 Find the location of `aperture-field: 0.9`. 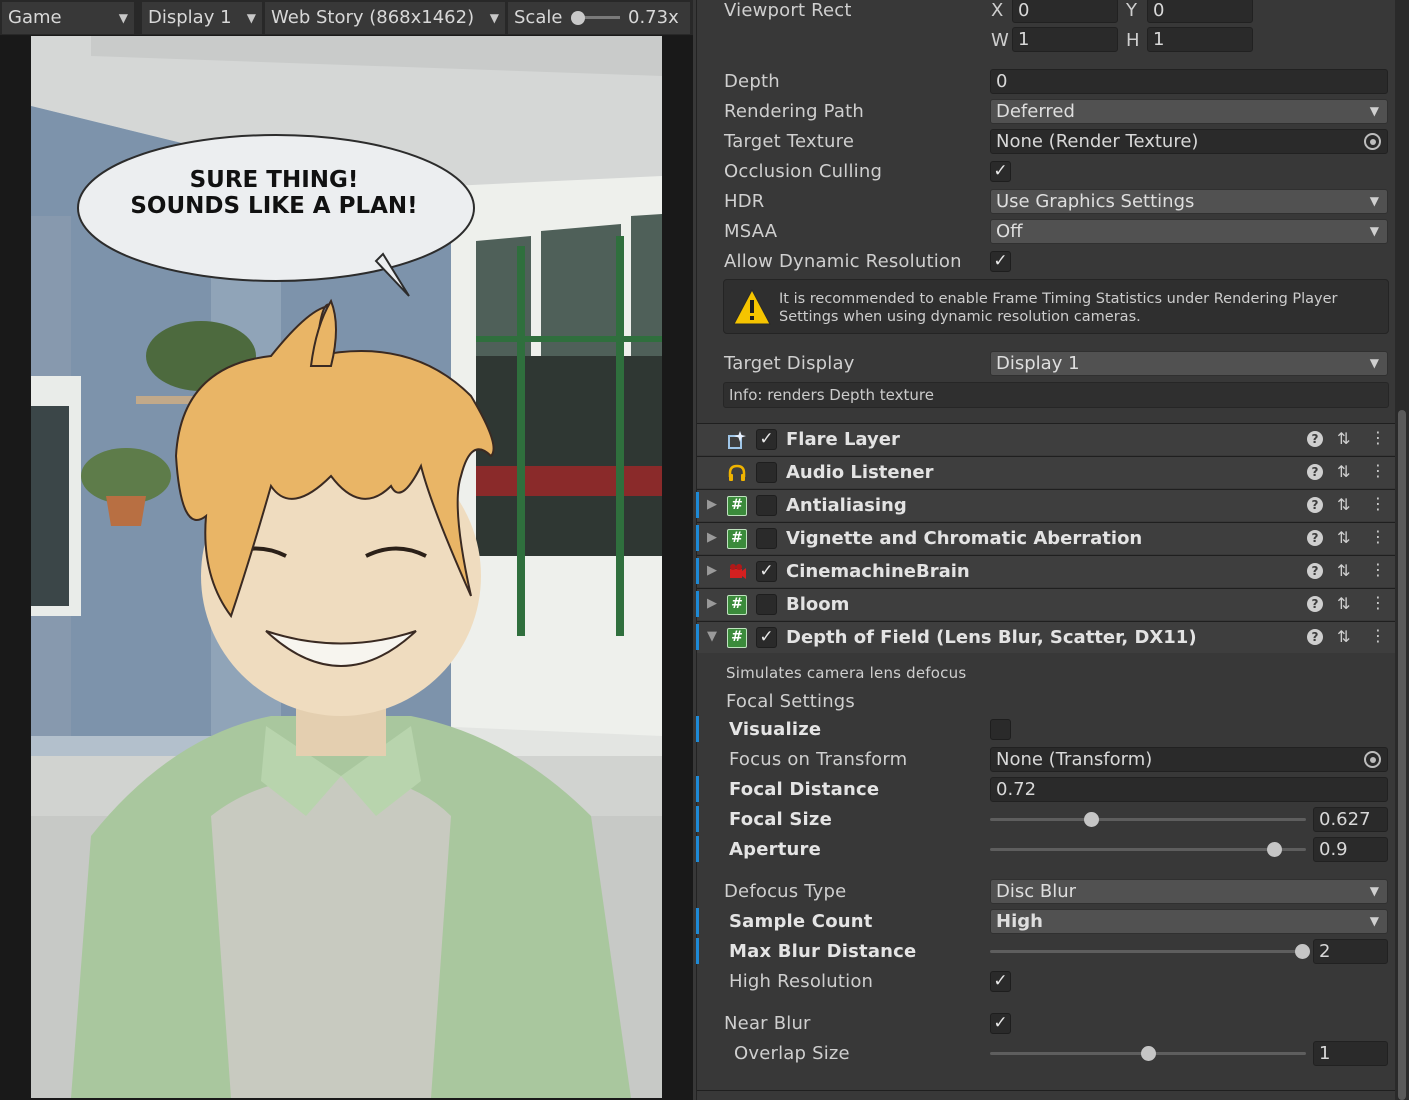

aperture-field: 0.9 is located at coordinates (1350, 849).